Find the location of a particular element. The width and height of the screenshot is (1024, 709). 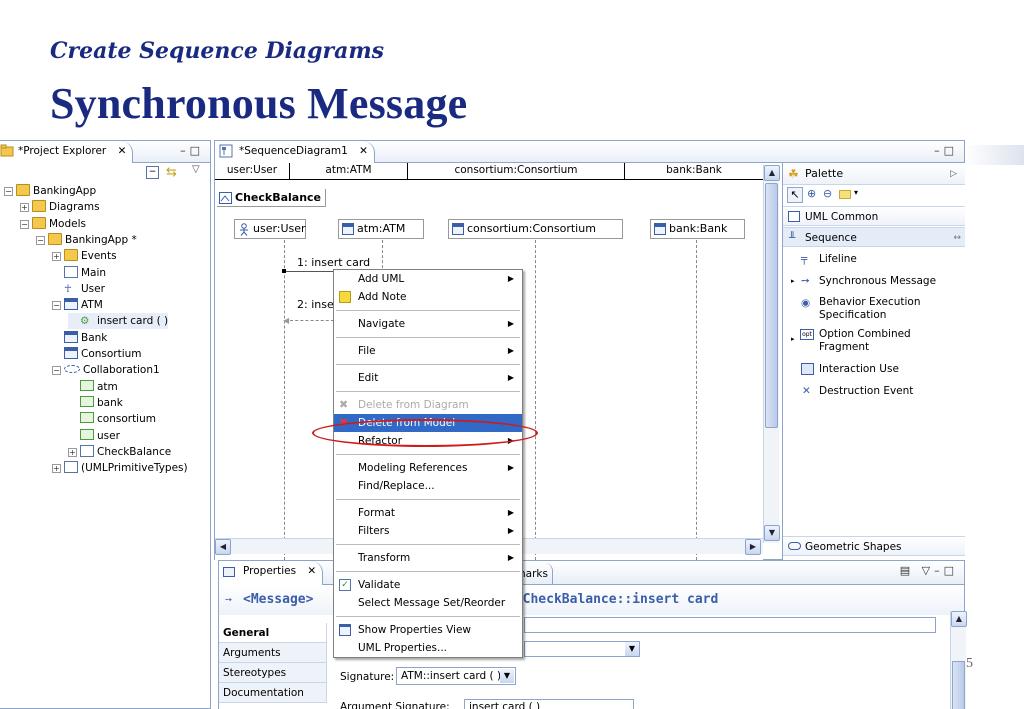

select-tool-icon: ↖ is located at coordinates (795, 195).